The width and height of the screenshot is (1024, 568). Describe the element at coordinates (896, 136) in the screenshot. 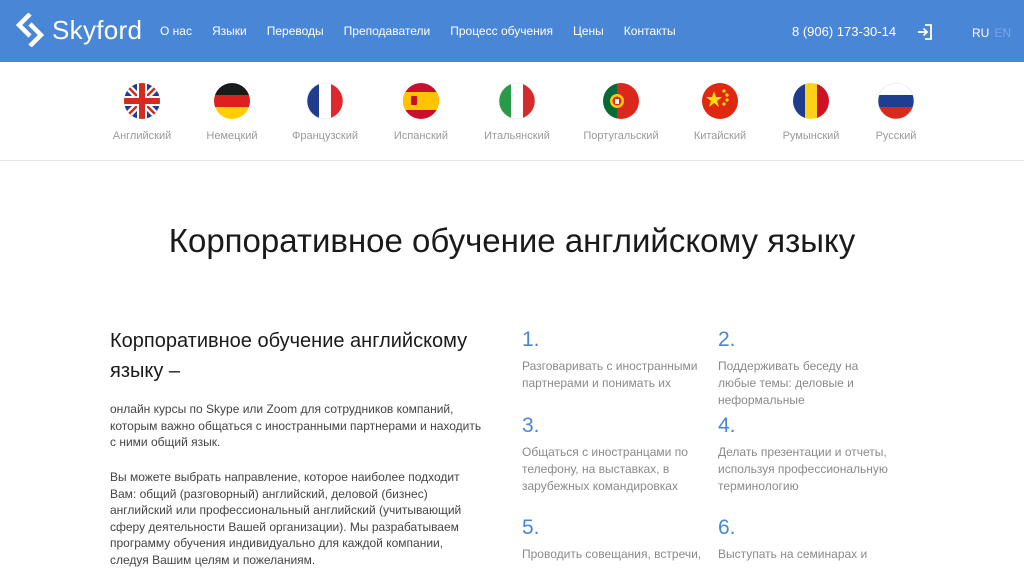

I see `language-label: Русский` at that location.